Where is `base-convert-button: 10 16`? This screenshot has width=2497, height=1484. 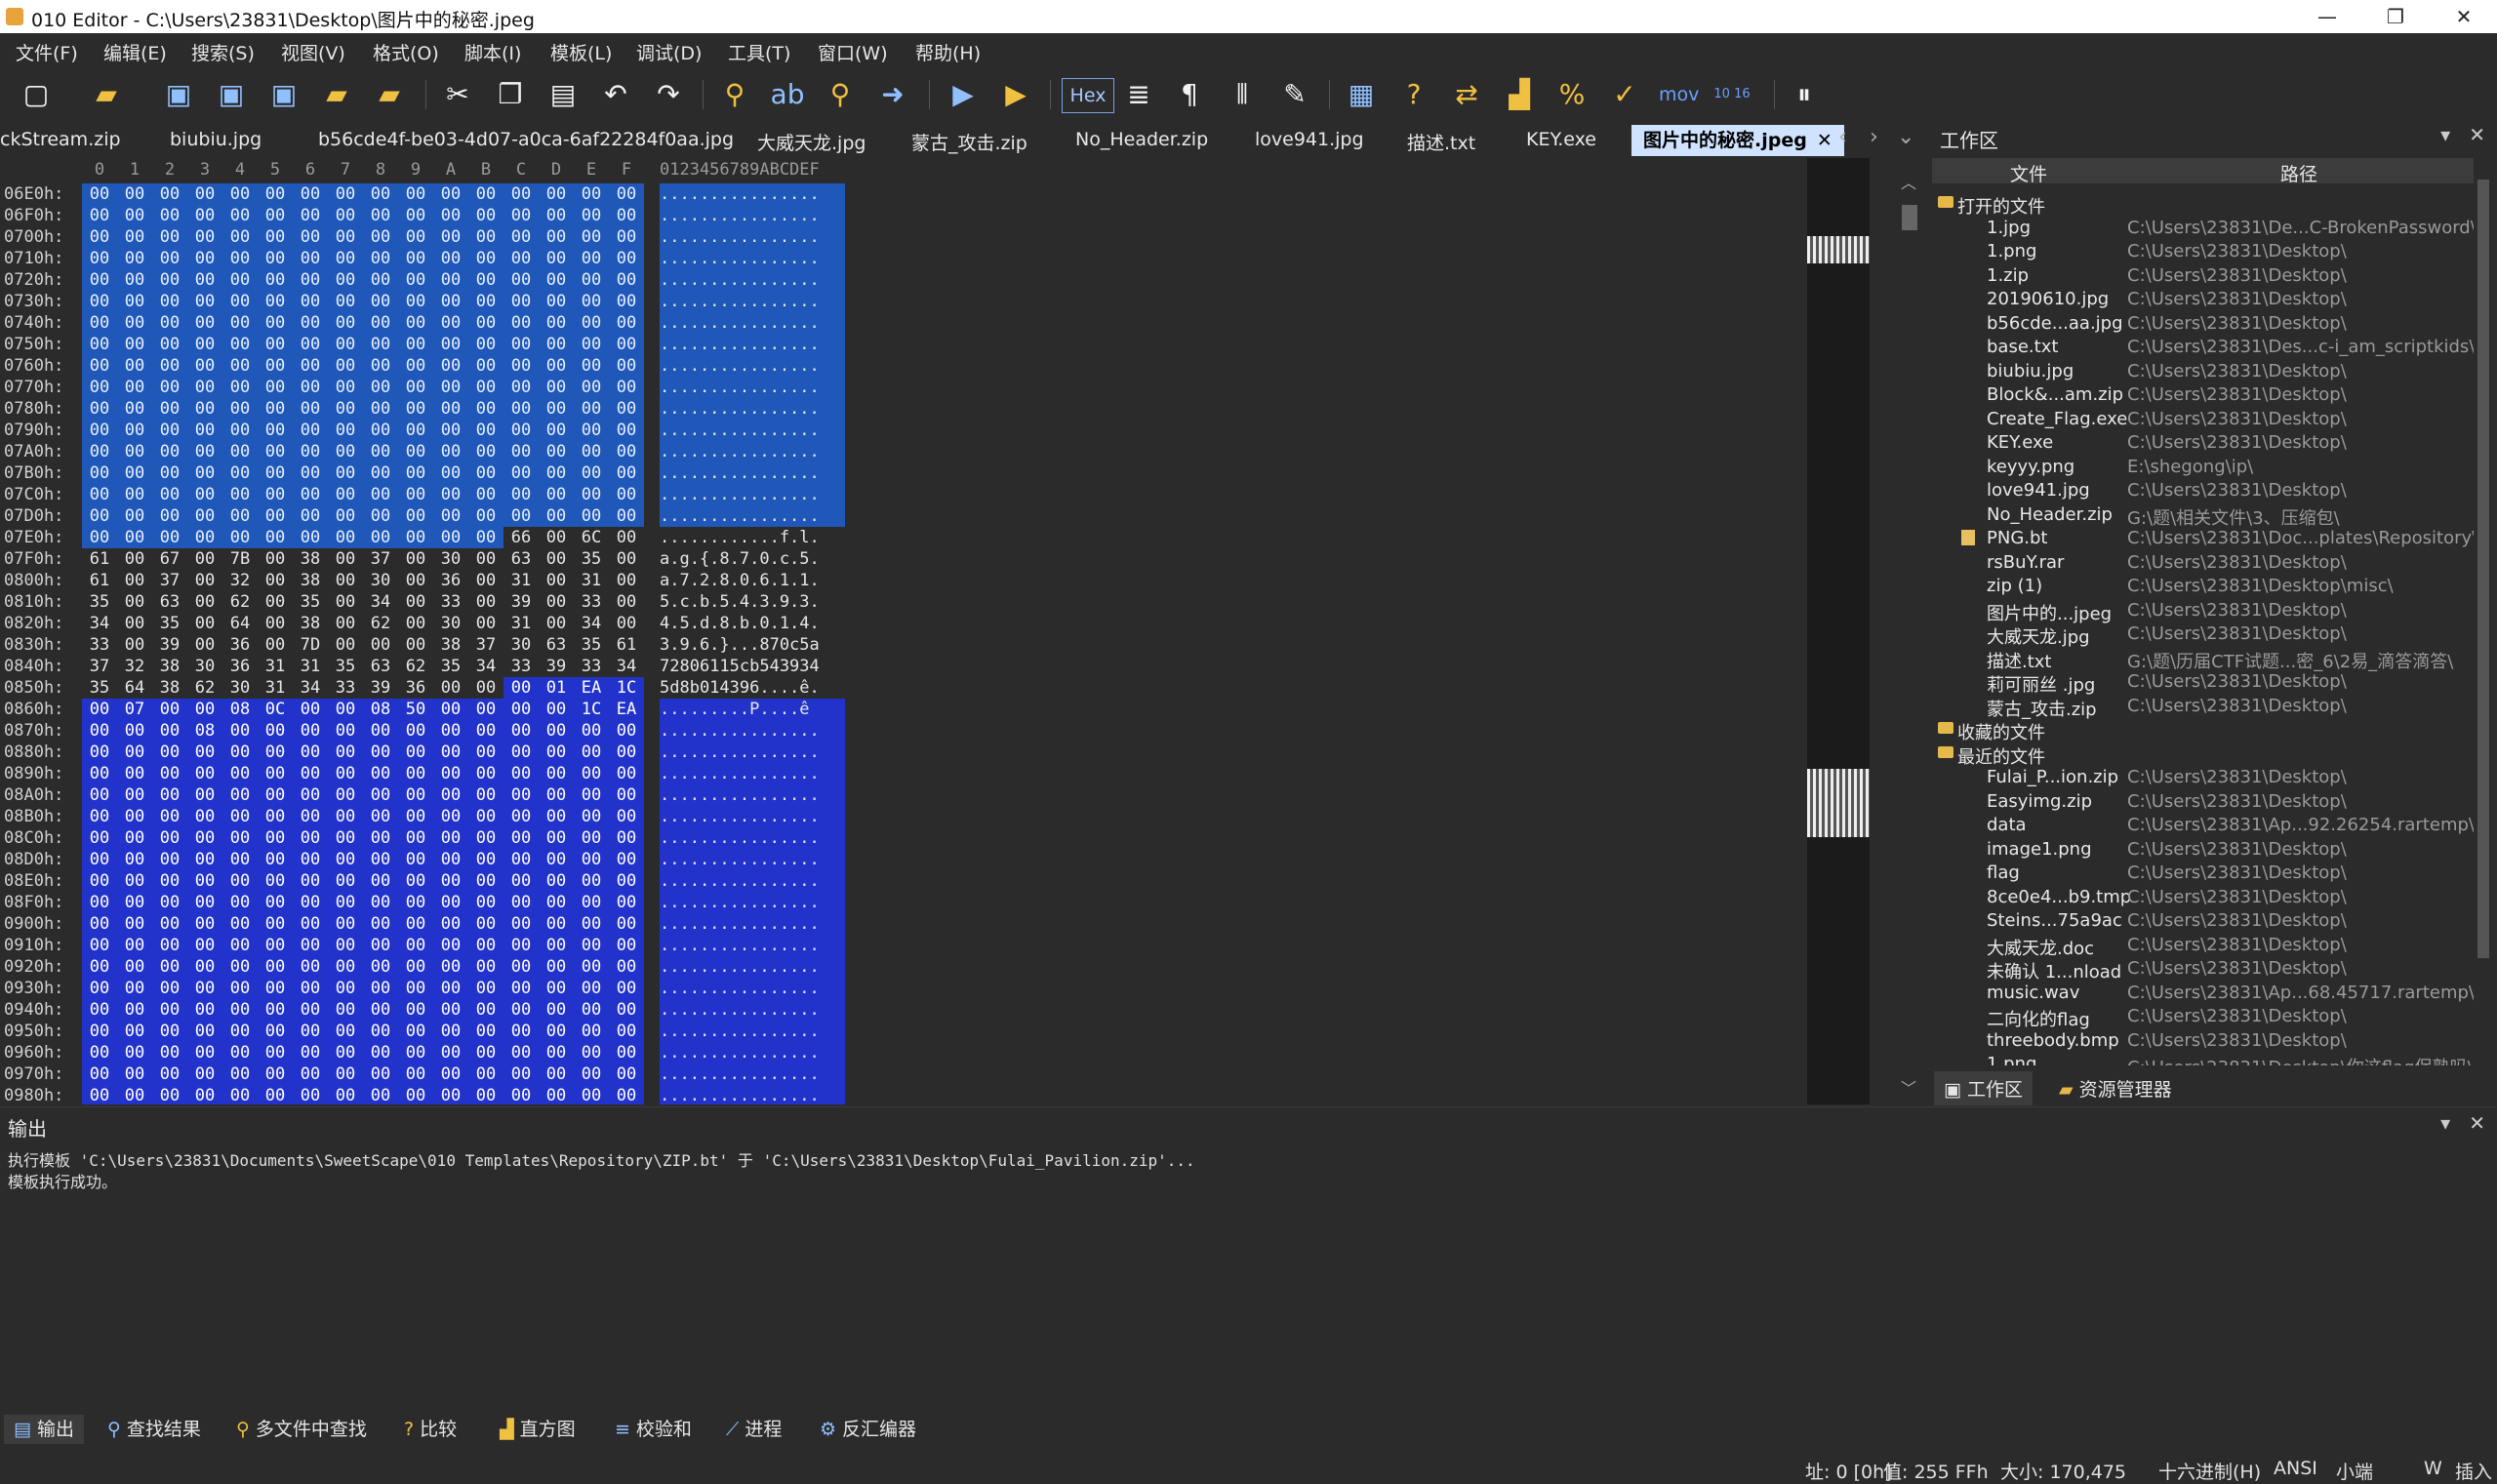
base-convert-button: 10 16 is located at coordinates (1732, 94).